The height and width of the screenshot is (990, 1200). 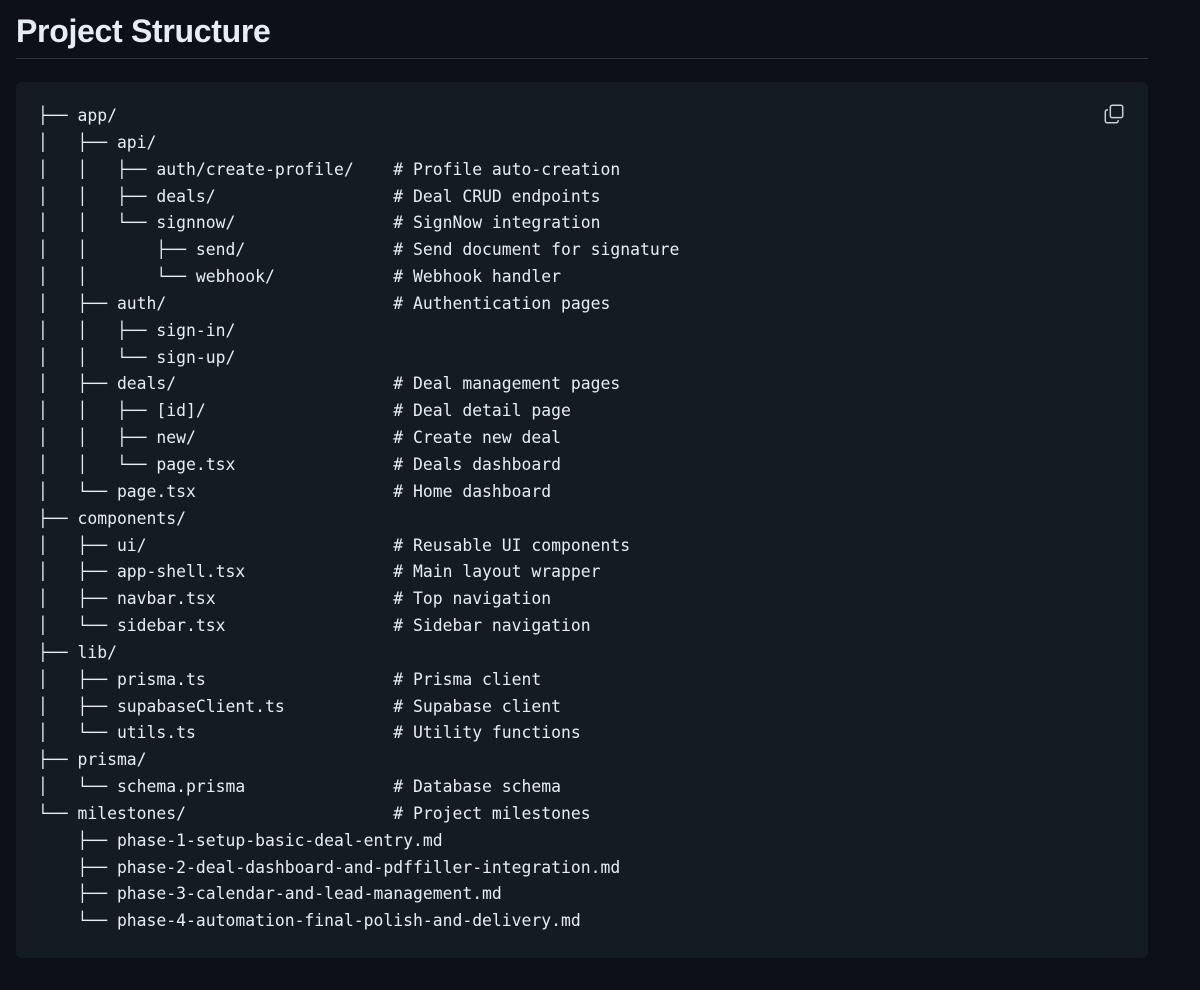 What do you see at coordinates (309, 733) in the screenshot?
I see `tree-line: │ └── utils.ts # Utility functions` at bounding box center [309, 733].